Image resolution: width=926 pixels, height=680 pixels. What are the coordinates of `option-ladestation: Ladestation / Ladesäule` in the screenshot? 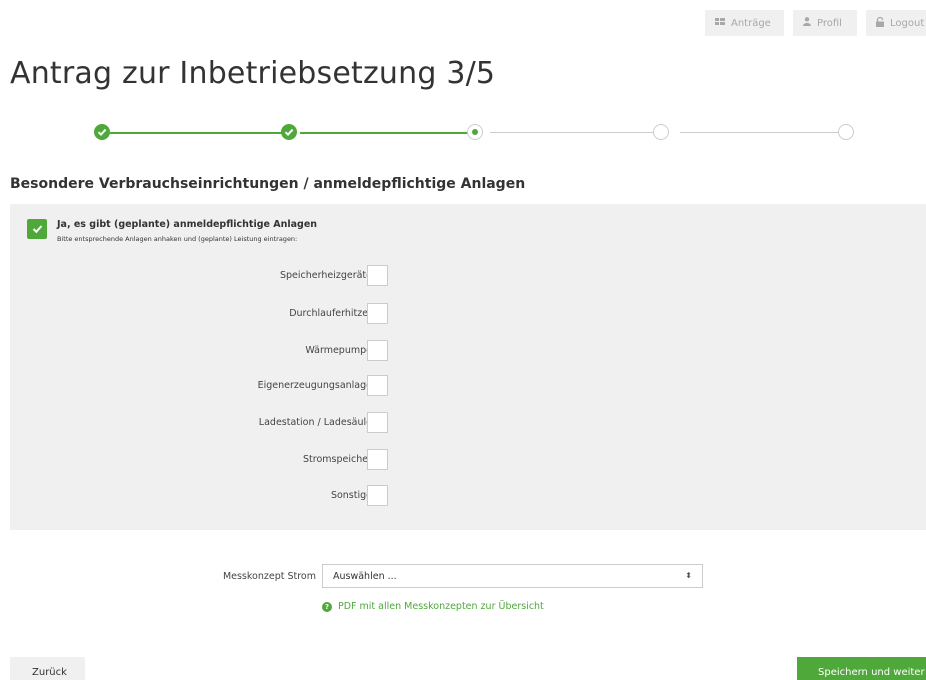 It's located at (210, 423).